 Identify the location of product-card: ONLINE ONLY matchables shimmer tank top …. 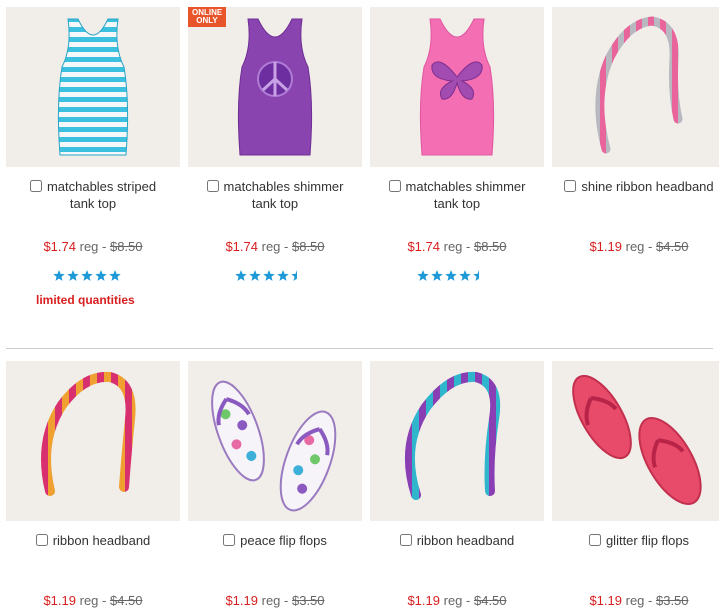
(275, 144).